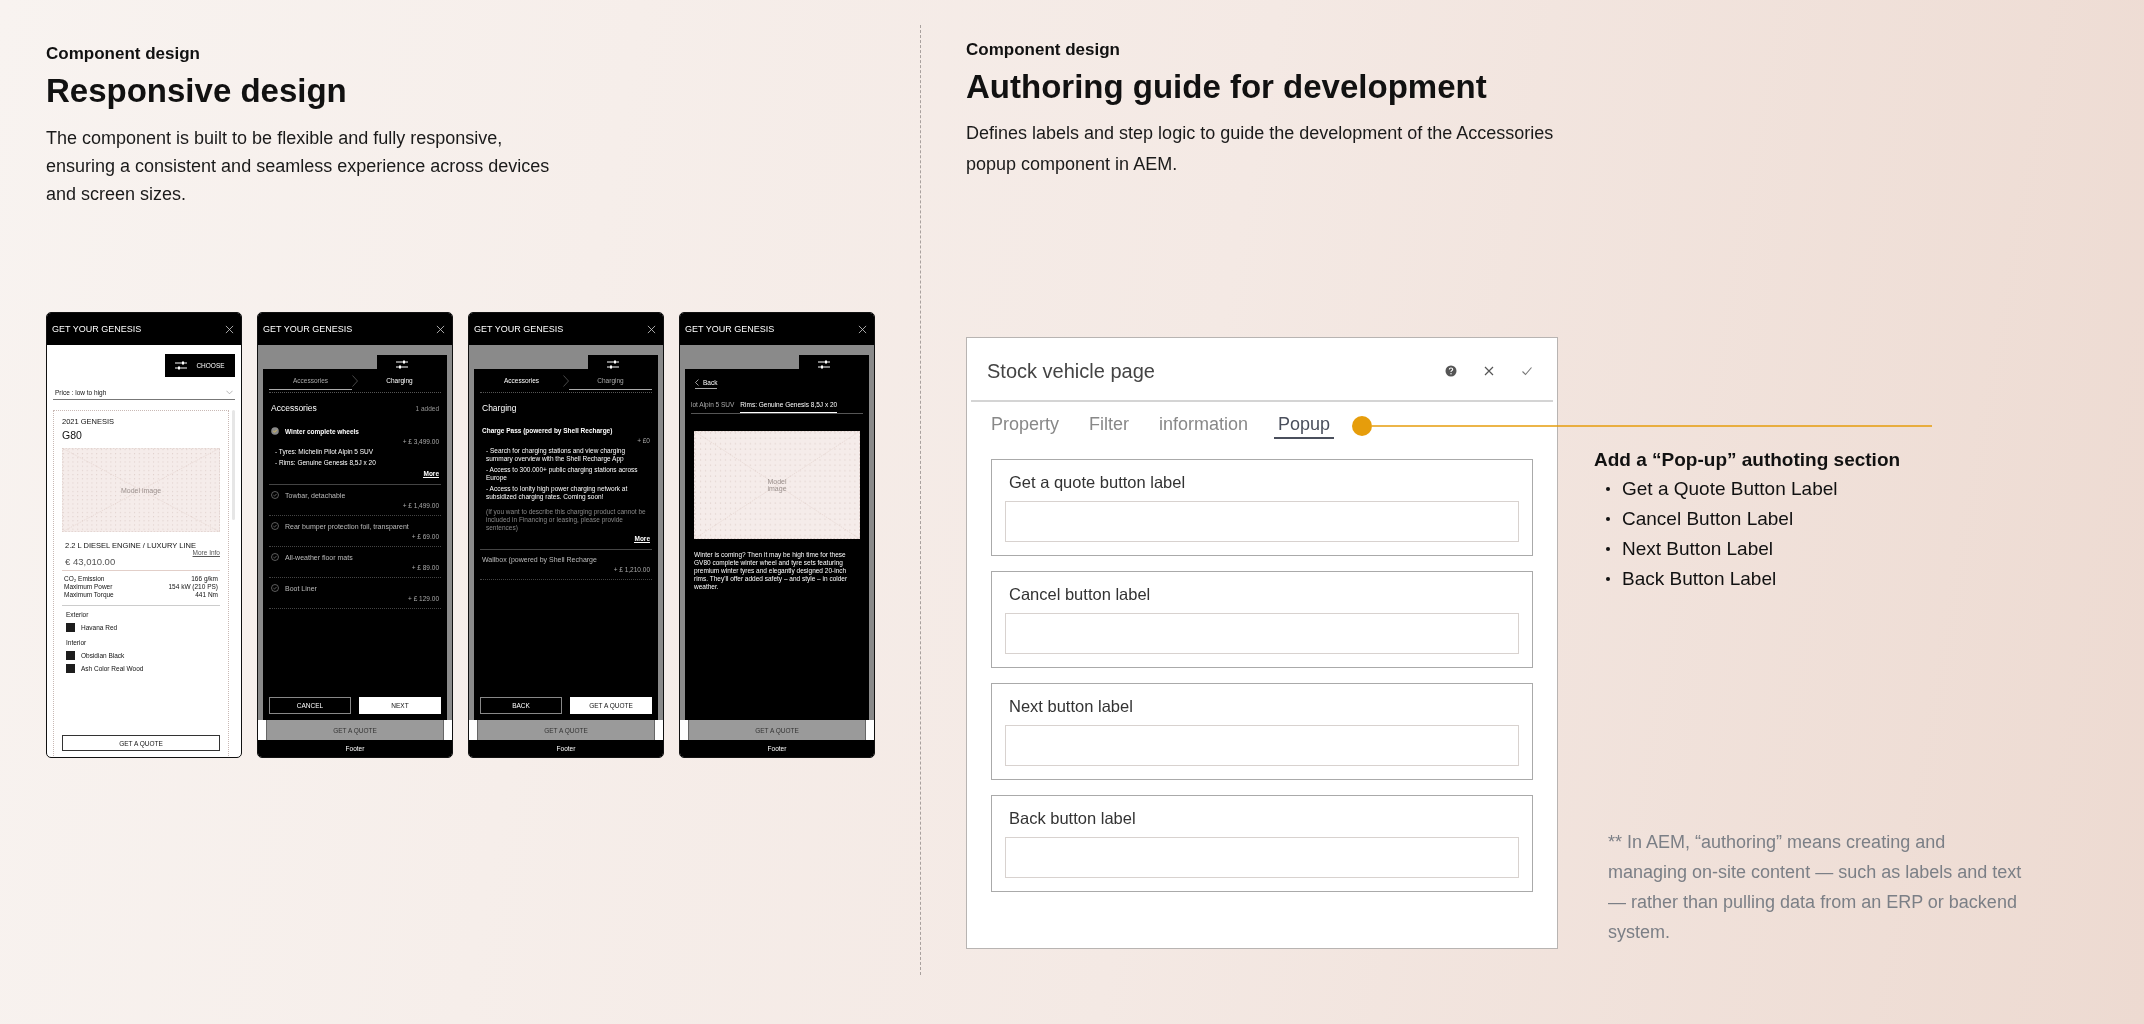  I want to click on close-icon, so click(1489, 371).